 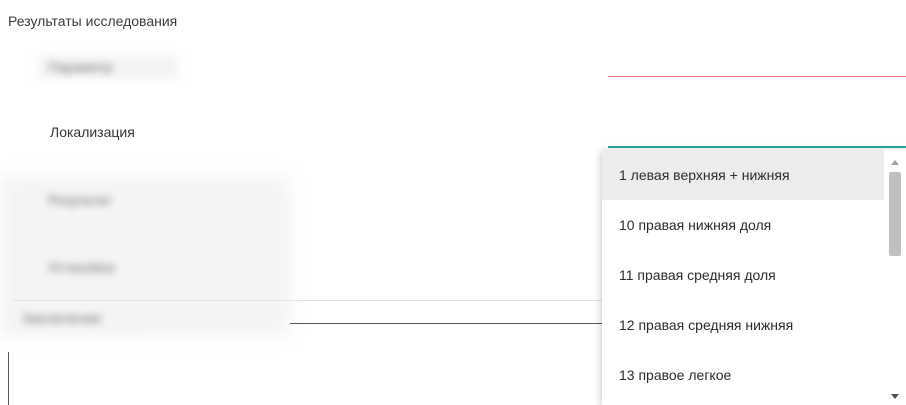 I want to click on dropdown-option: 12 правая средняя нижняя, so click(x=743, y=325).